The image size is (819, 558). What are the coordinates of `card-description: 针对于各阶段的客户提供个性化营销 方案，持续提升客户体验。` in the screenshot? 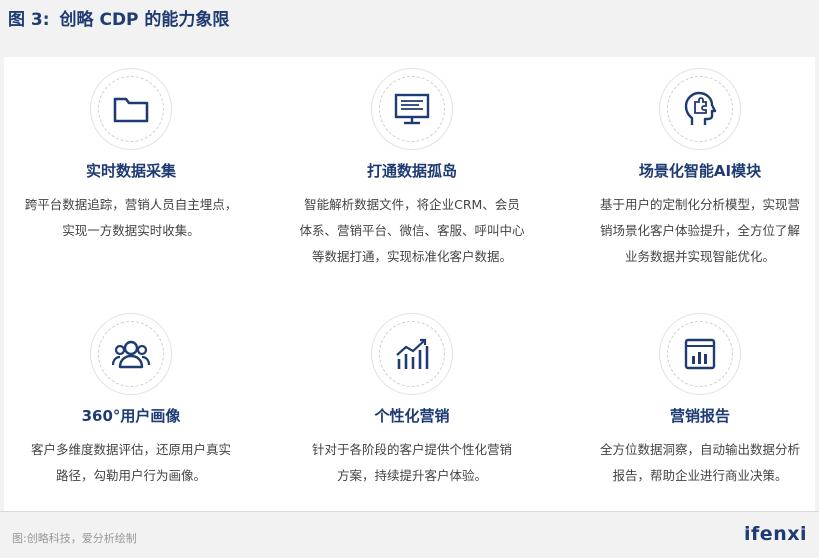 It's located at (412, 463).